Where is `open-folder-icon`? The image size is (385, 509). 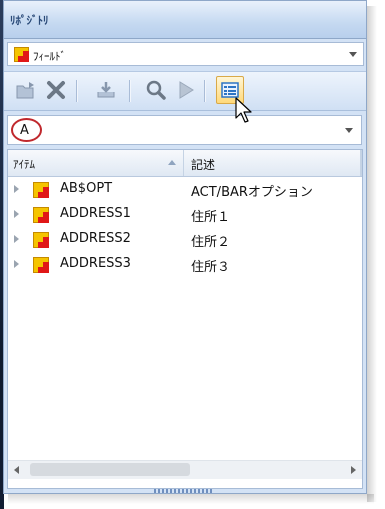 open-folder-icon is located at coordinates (25, 90).